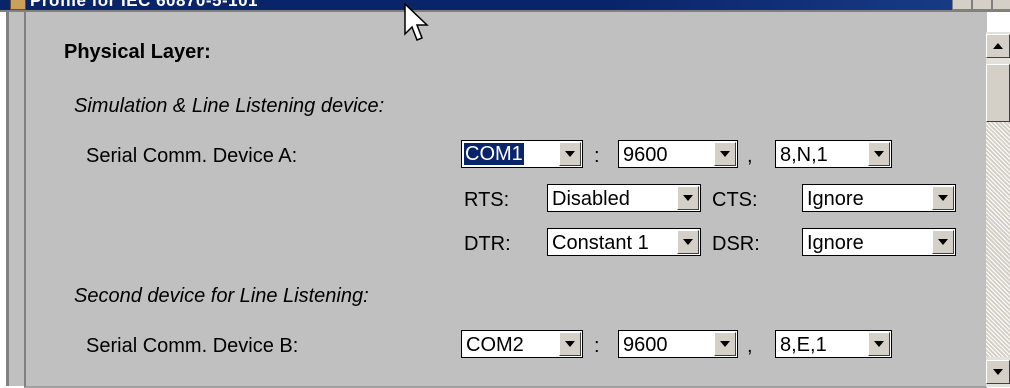 The height and width of the screenshot is (388, 1010). Describe the element at coordinates (495, 345) in the screenshot. I see `device-b-port-value: COM2` at that location.